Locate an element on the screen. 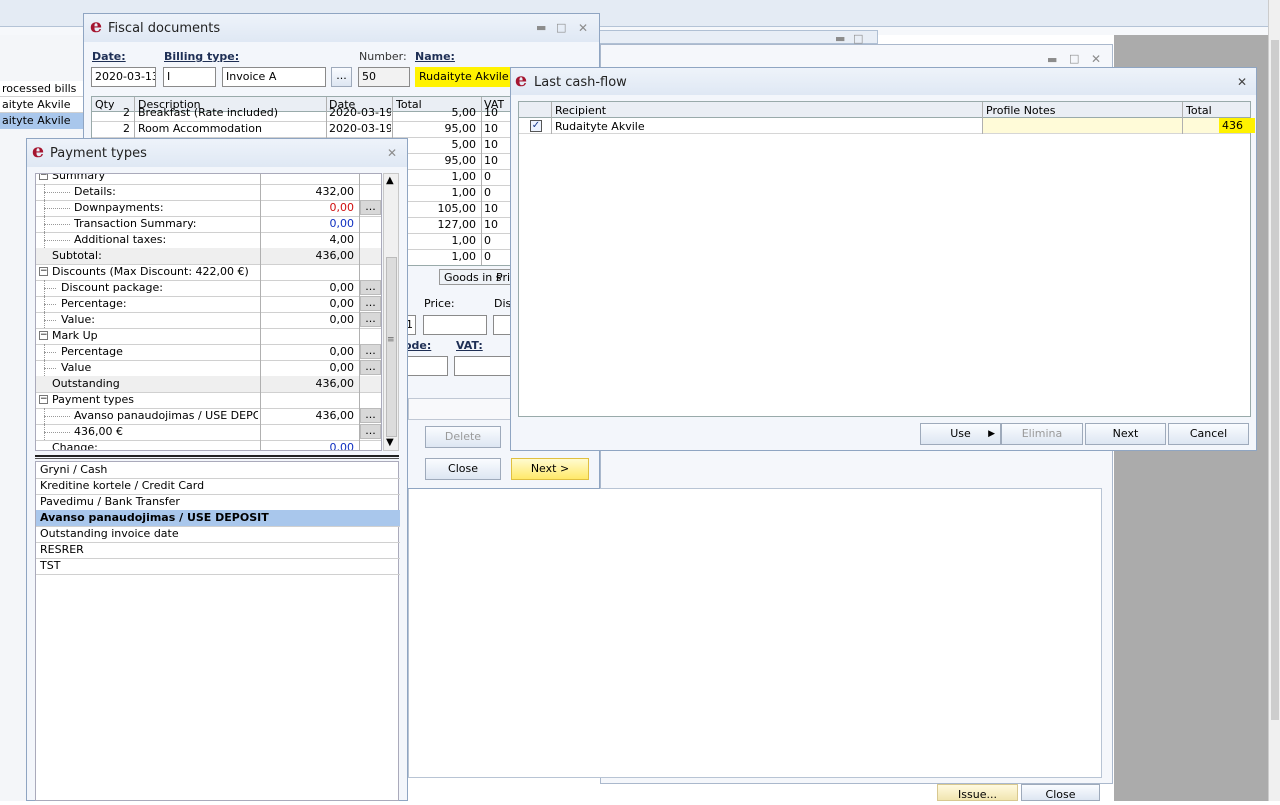 Image resolution: width=1280 pixels, height=805 pixels. bottom-close-button: Close is located at coordinates (1060, 792).